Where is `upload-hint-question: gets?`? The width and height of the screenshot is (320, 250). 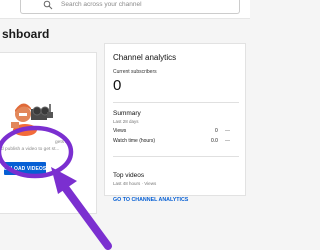
upload-hint-question: gets? is located at coordinates (61, 142).